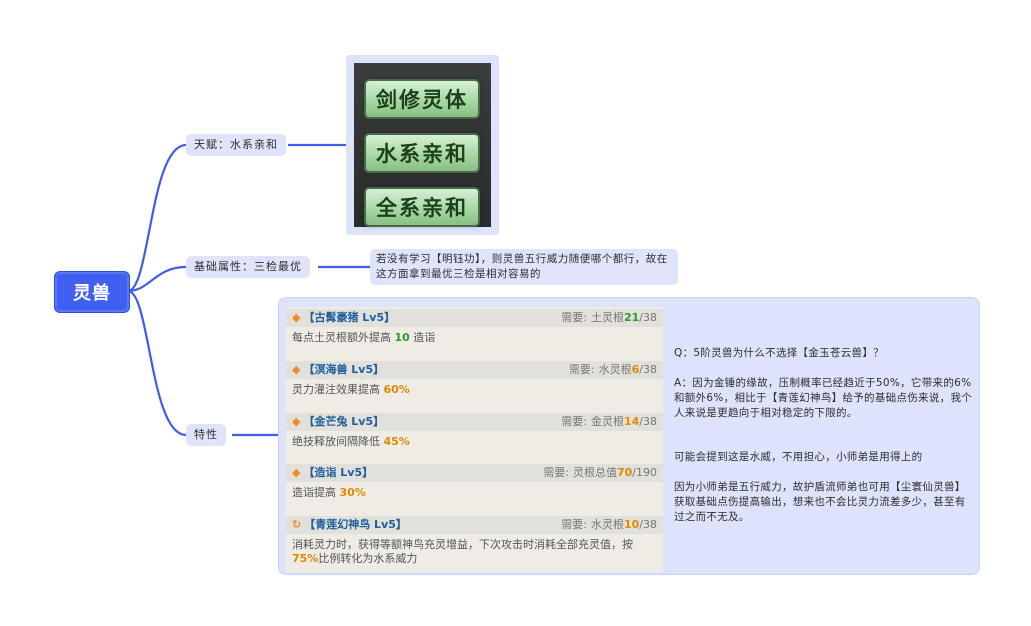 Image resolution: width=1031 pixels, height=626 pixels. What do you see at coordinates (474, 525) in the screenshot?
I see `beast-row-header: ↻ 【青莲幻神鸟 Lv5】 需要: 水灵根10/38` at bounding box center [474, 525].